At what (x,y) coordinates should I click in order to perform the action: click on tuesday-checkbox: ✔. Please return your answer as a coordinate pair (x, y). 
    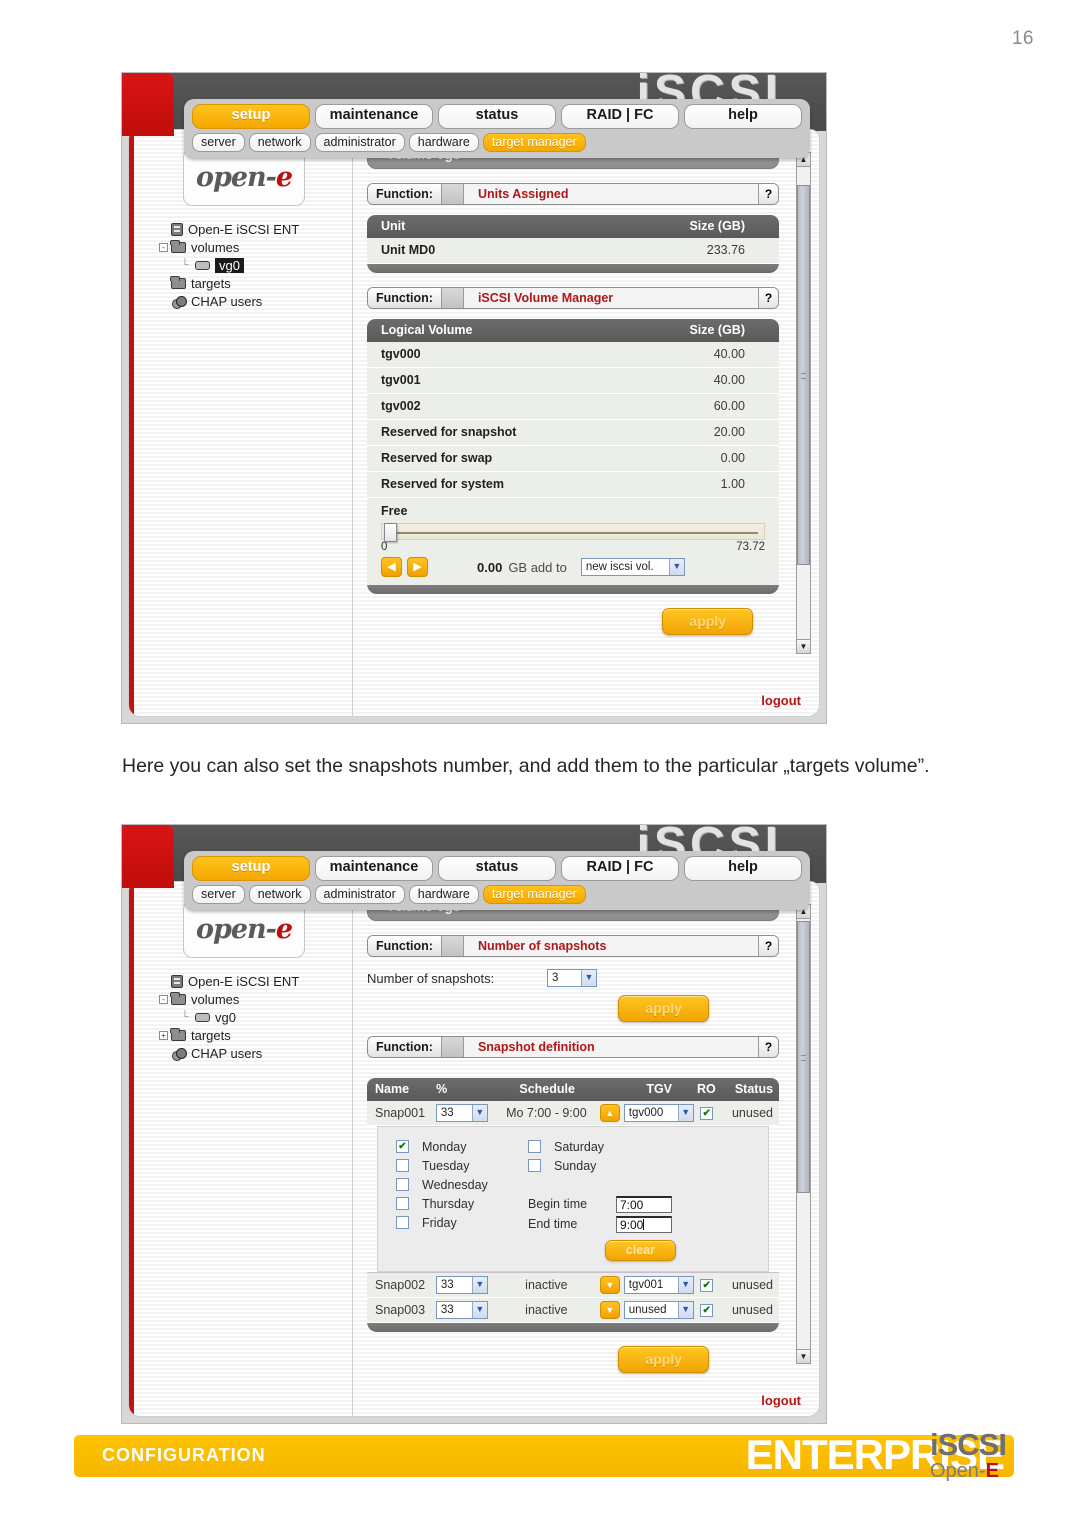
    Looking at the image, I should click on (402, 1165).